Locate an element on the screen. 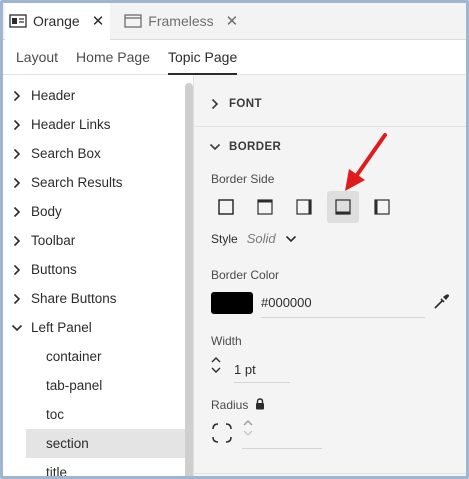  tree-item-share-buttons: Share Buttons is located at coordinates (94, 298).